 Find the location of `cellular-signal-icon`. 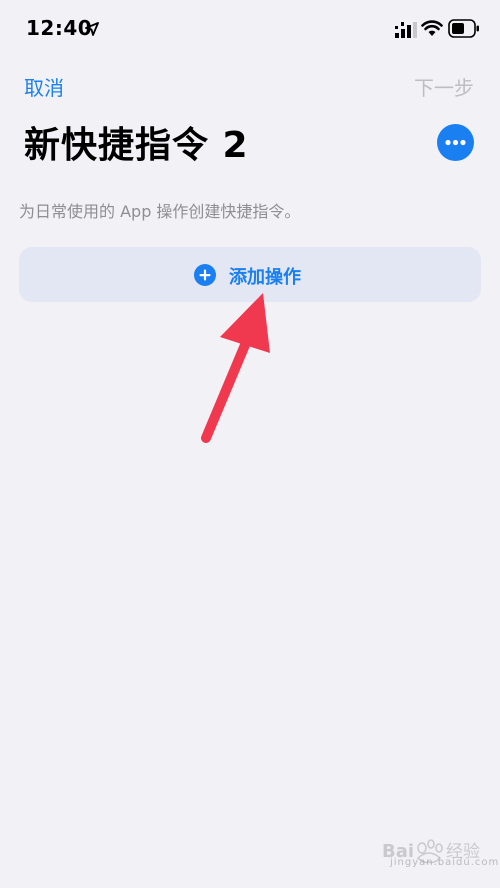

cellular-signal-icon is located at coordinates (406, 30).